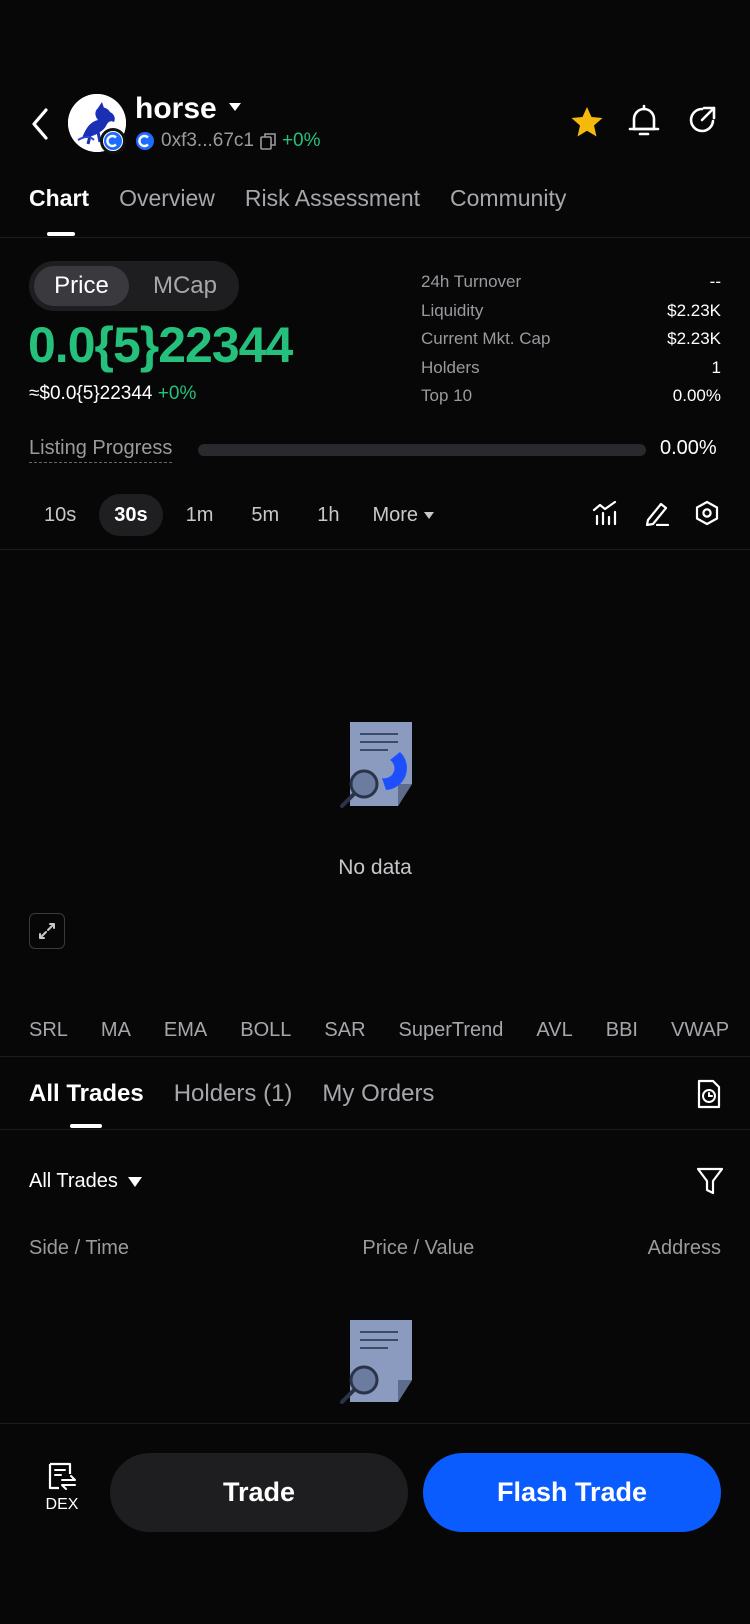 The width and height of the screenshot is (750, 1624). Describe the element at coordinates (60, 515) in the screenshot. I see `timeframe-10s: 10s` at that location.